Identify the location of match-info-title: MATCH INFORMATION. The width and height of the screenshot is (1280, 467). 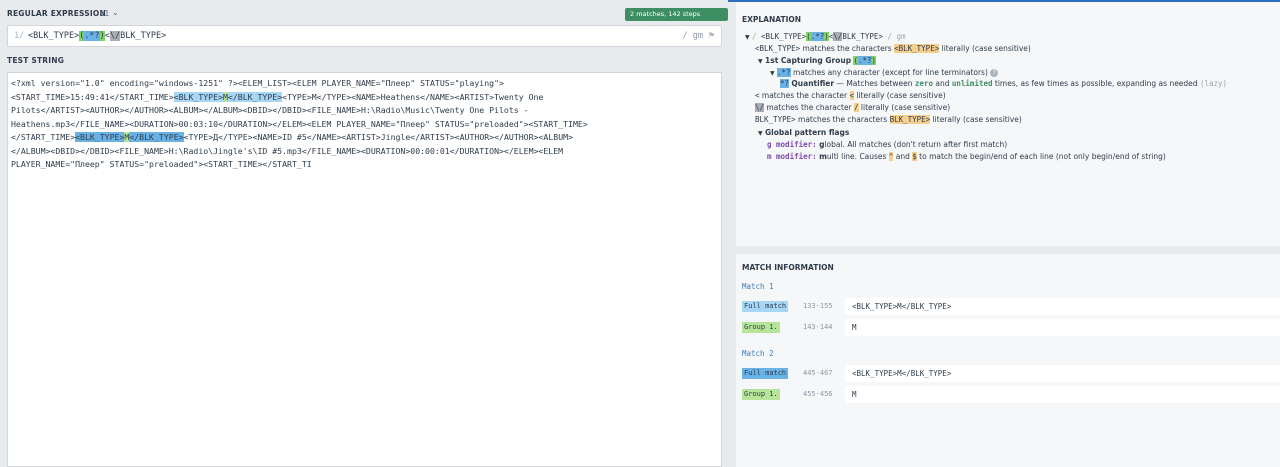
(788, 267).